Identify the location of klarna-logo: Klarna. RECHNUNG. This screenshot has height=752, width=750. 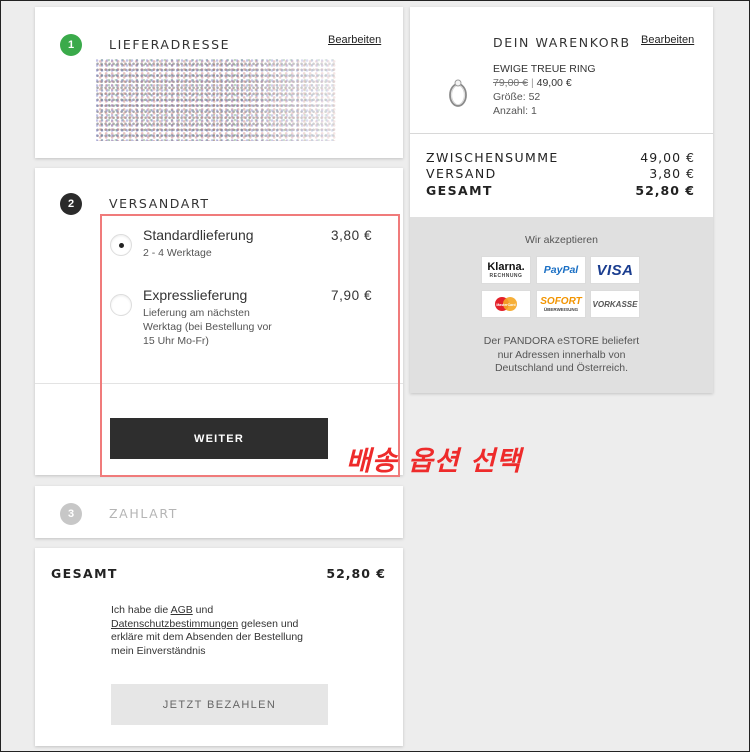
(506, 270).